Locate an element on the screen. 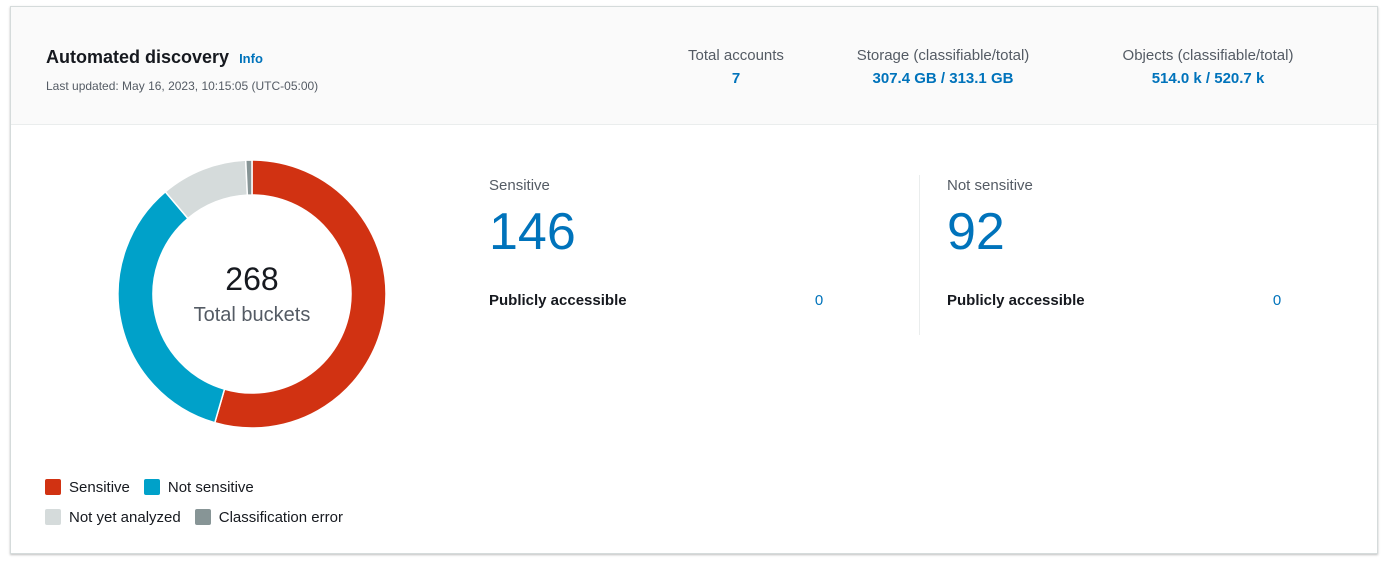 This screenshot has width=1392, height=563. total-accounts-value: 7 is located at coordinates (736, 78).